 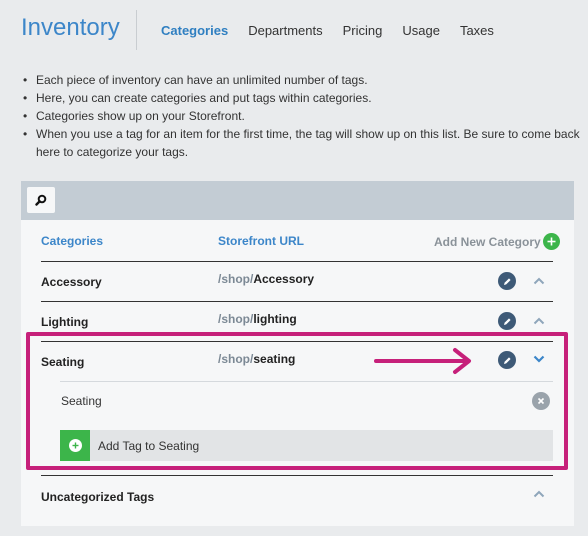 What do you see at coordinates (297, 200) in the screenshot?
I see `search-bar` at bounding box center [297, 200].